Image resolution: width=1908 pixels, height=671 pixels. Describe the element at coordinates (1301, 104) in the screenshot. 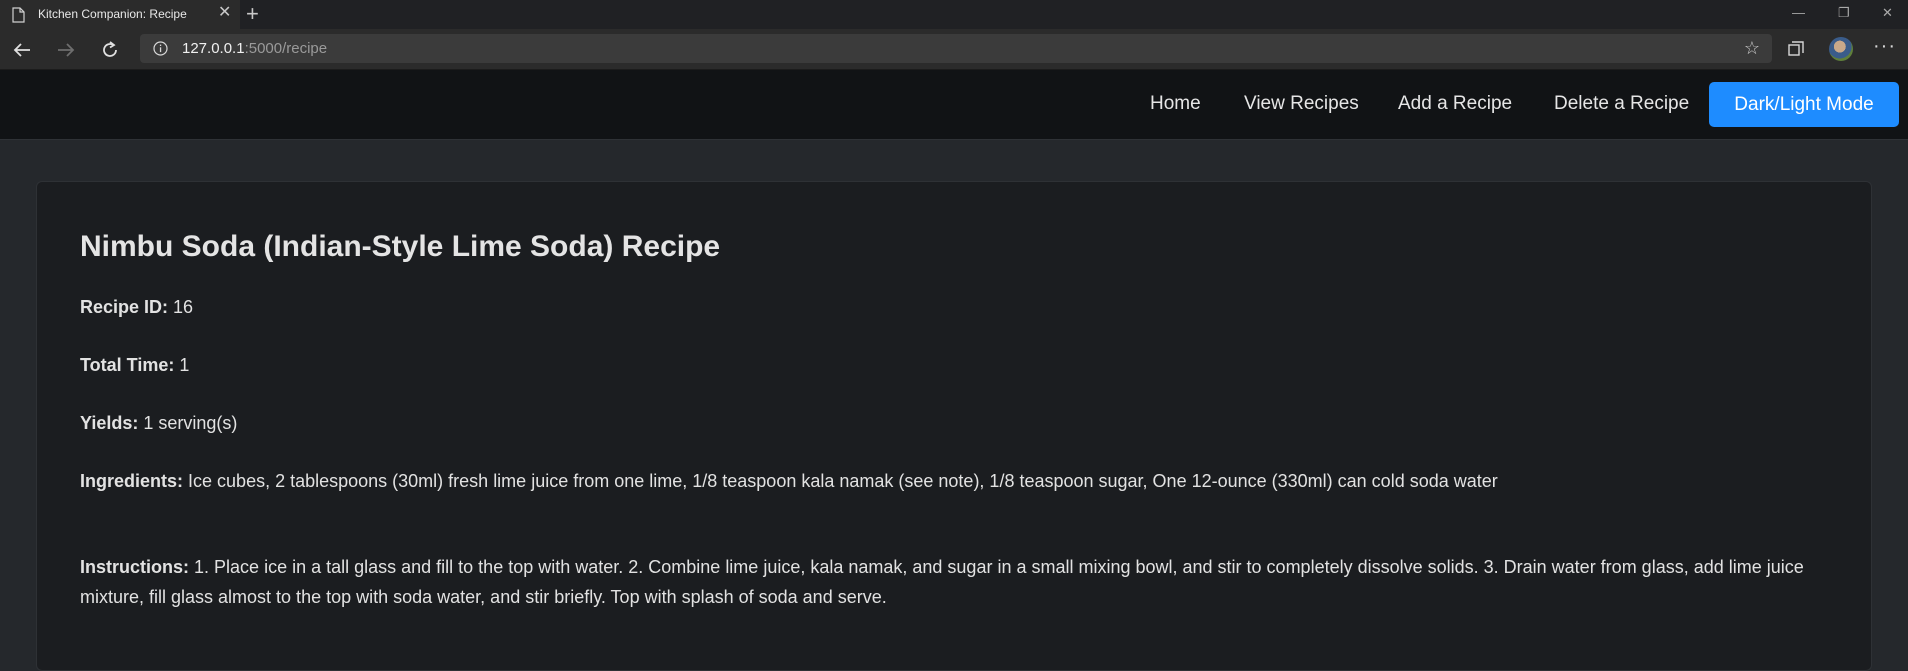

I see `nav-view-recipes-link: View Recipes` at that location.